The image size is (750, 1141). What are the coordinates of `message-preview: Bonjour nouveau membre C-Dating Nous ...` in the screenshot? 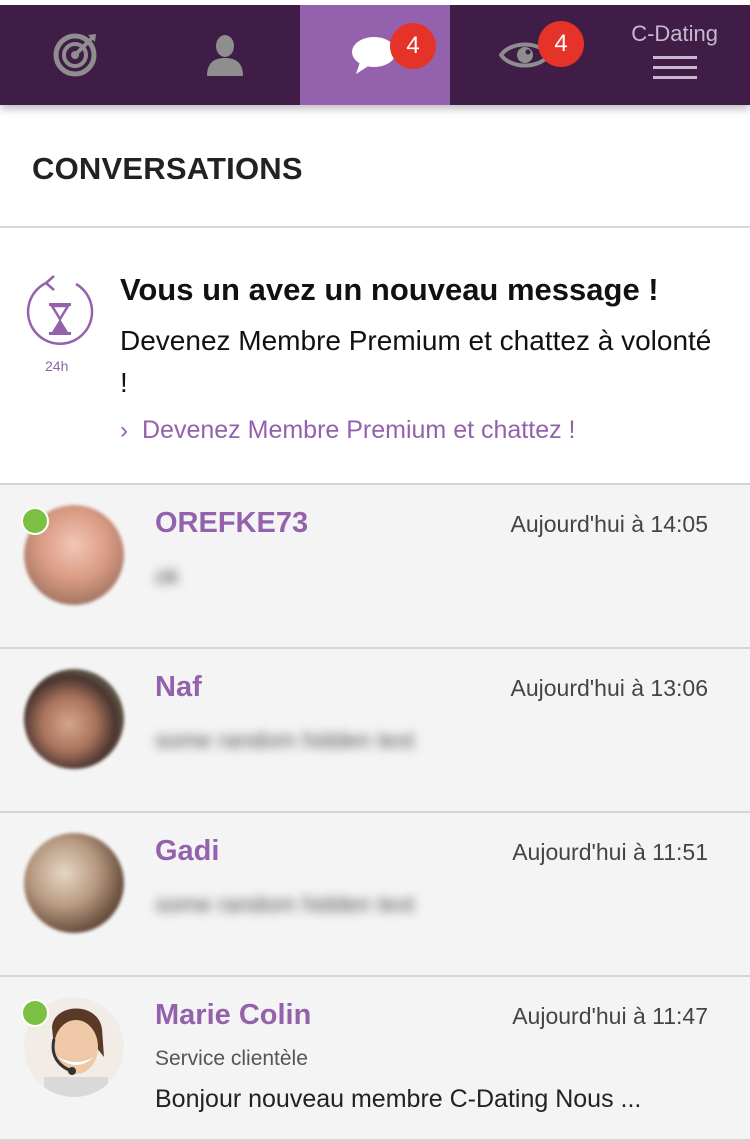 It's located at (398, 1099).